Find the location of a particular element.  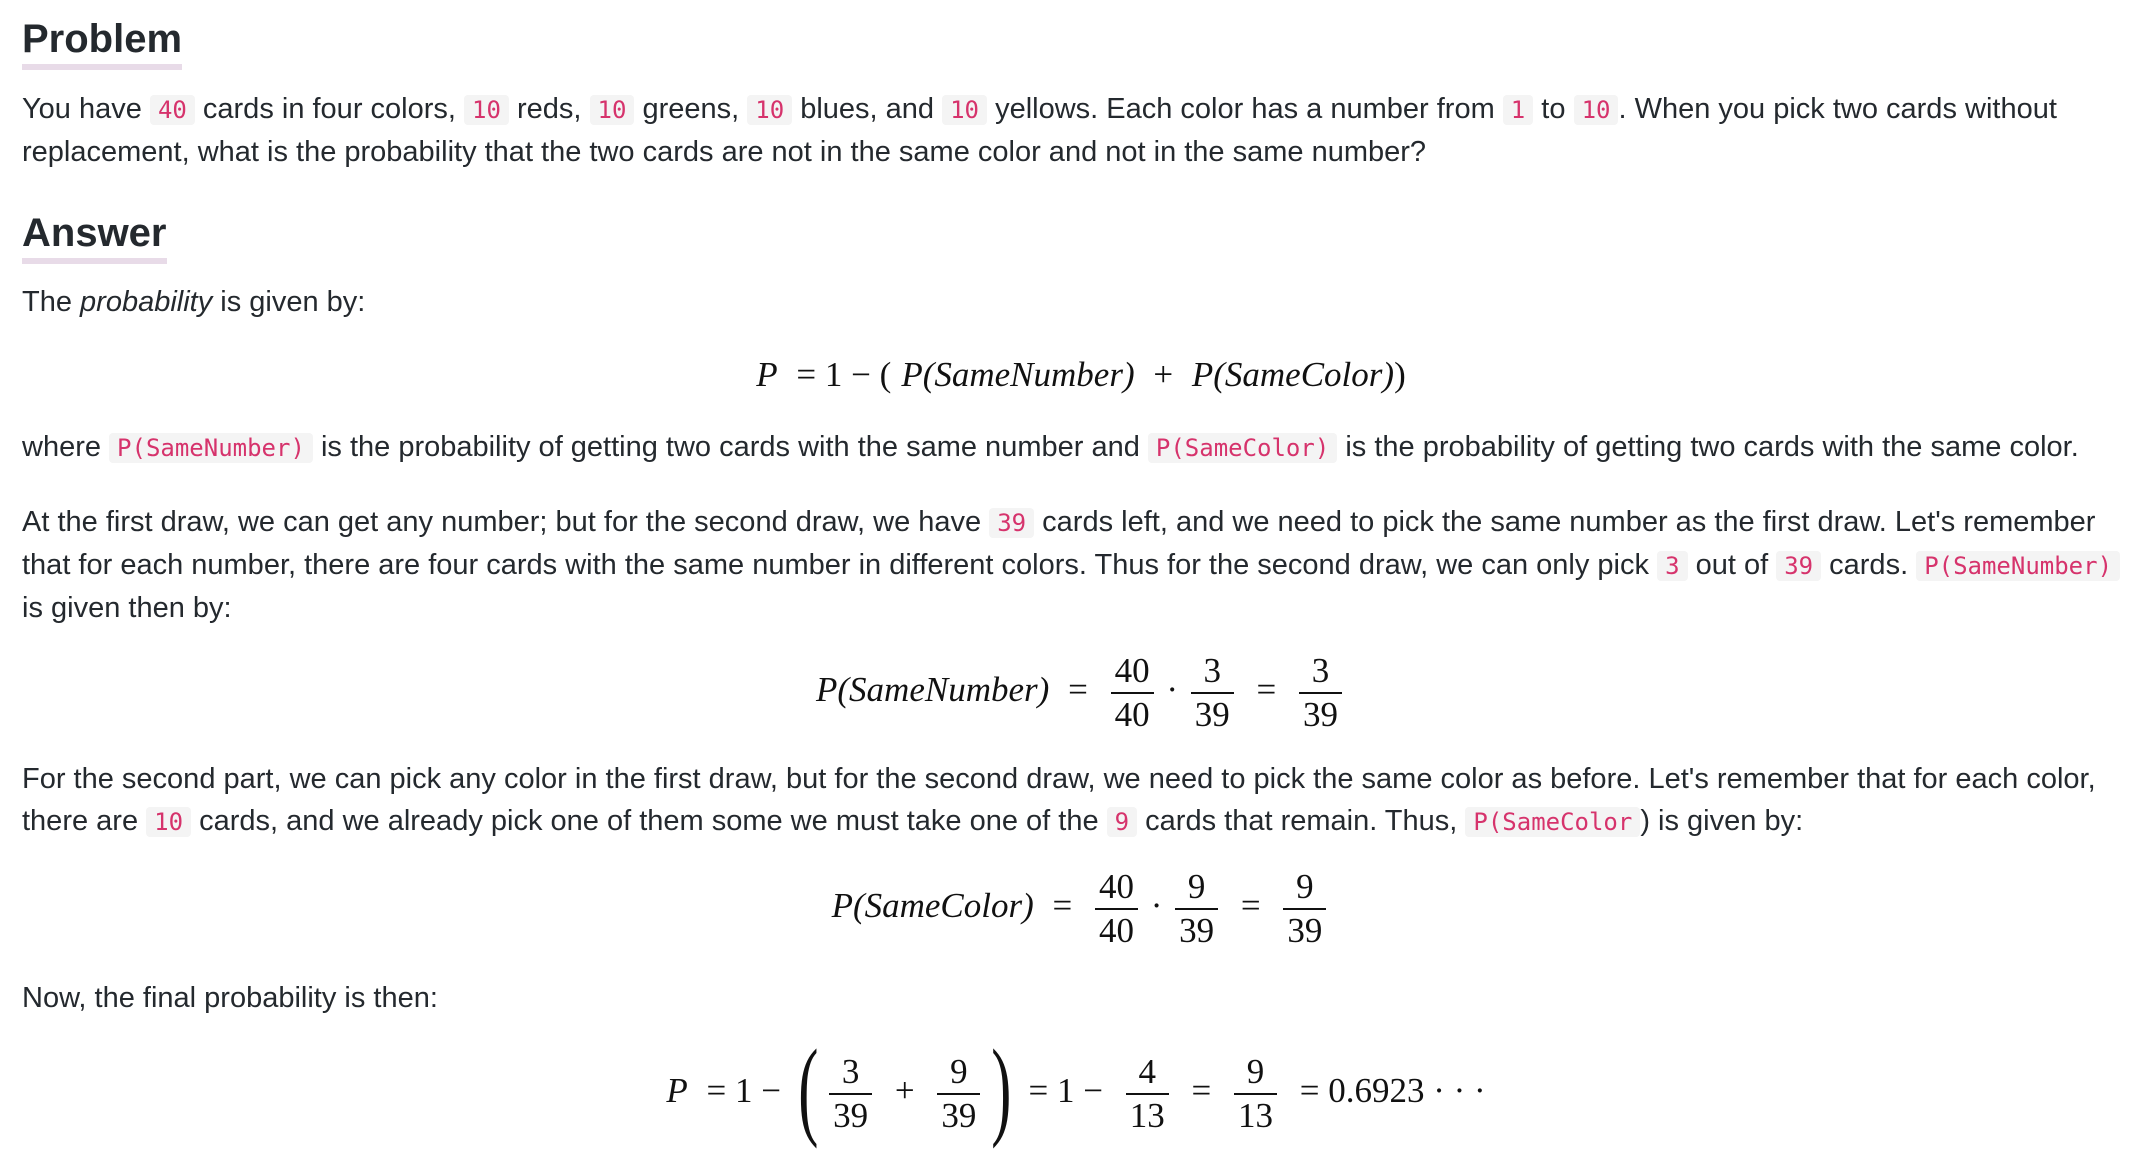

text: where is located at coordinates (66, 447).